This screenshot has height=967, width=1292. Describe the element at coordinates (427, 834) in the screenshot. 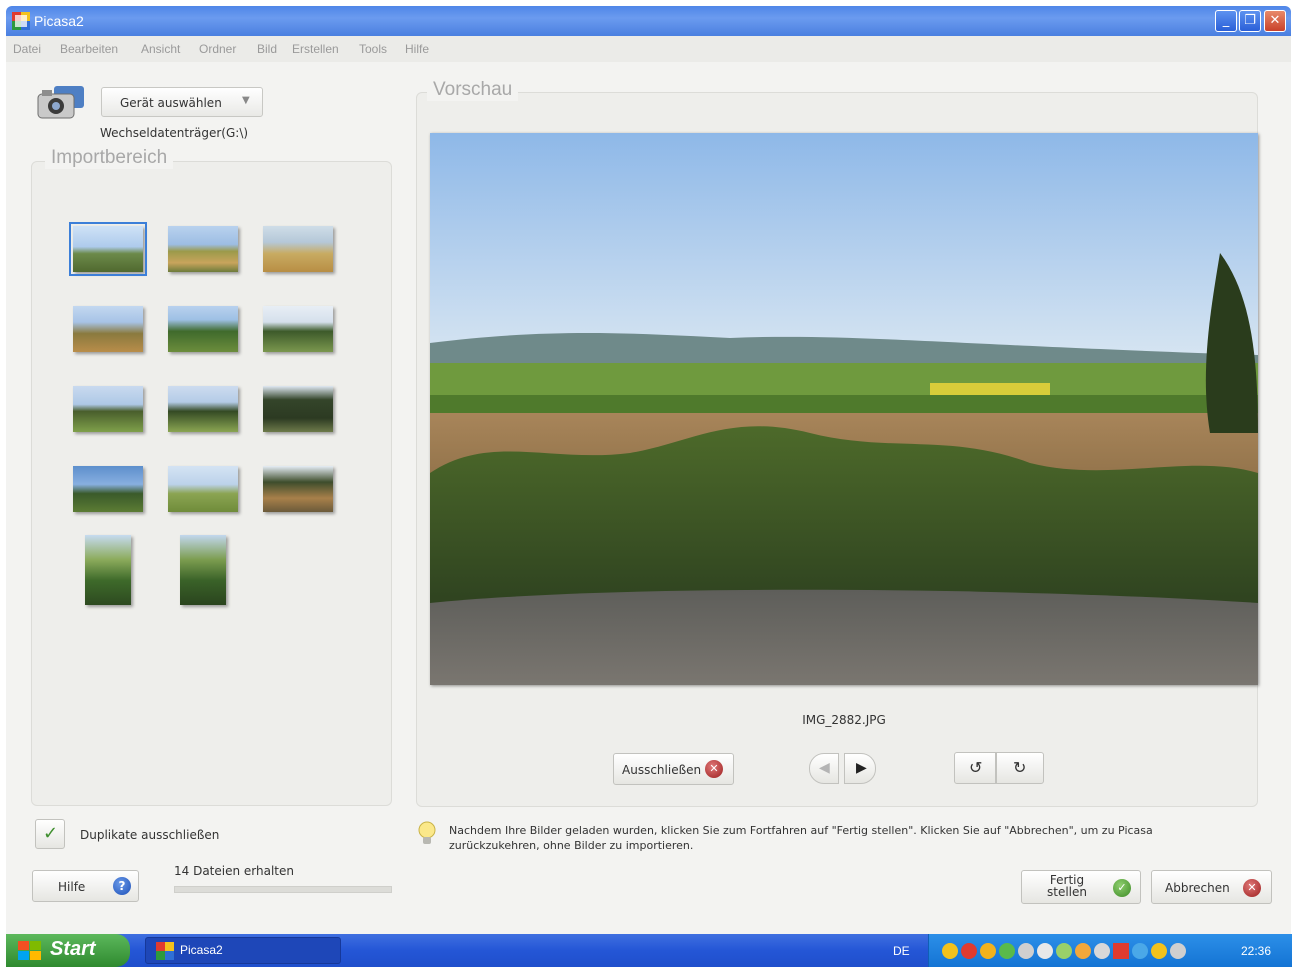

I see `lightbulb-icon` at that location.